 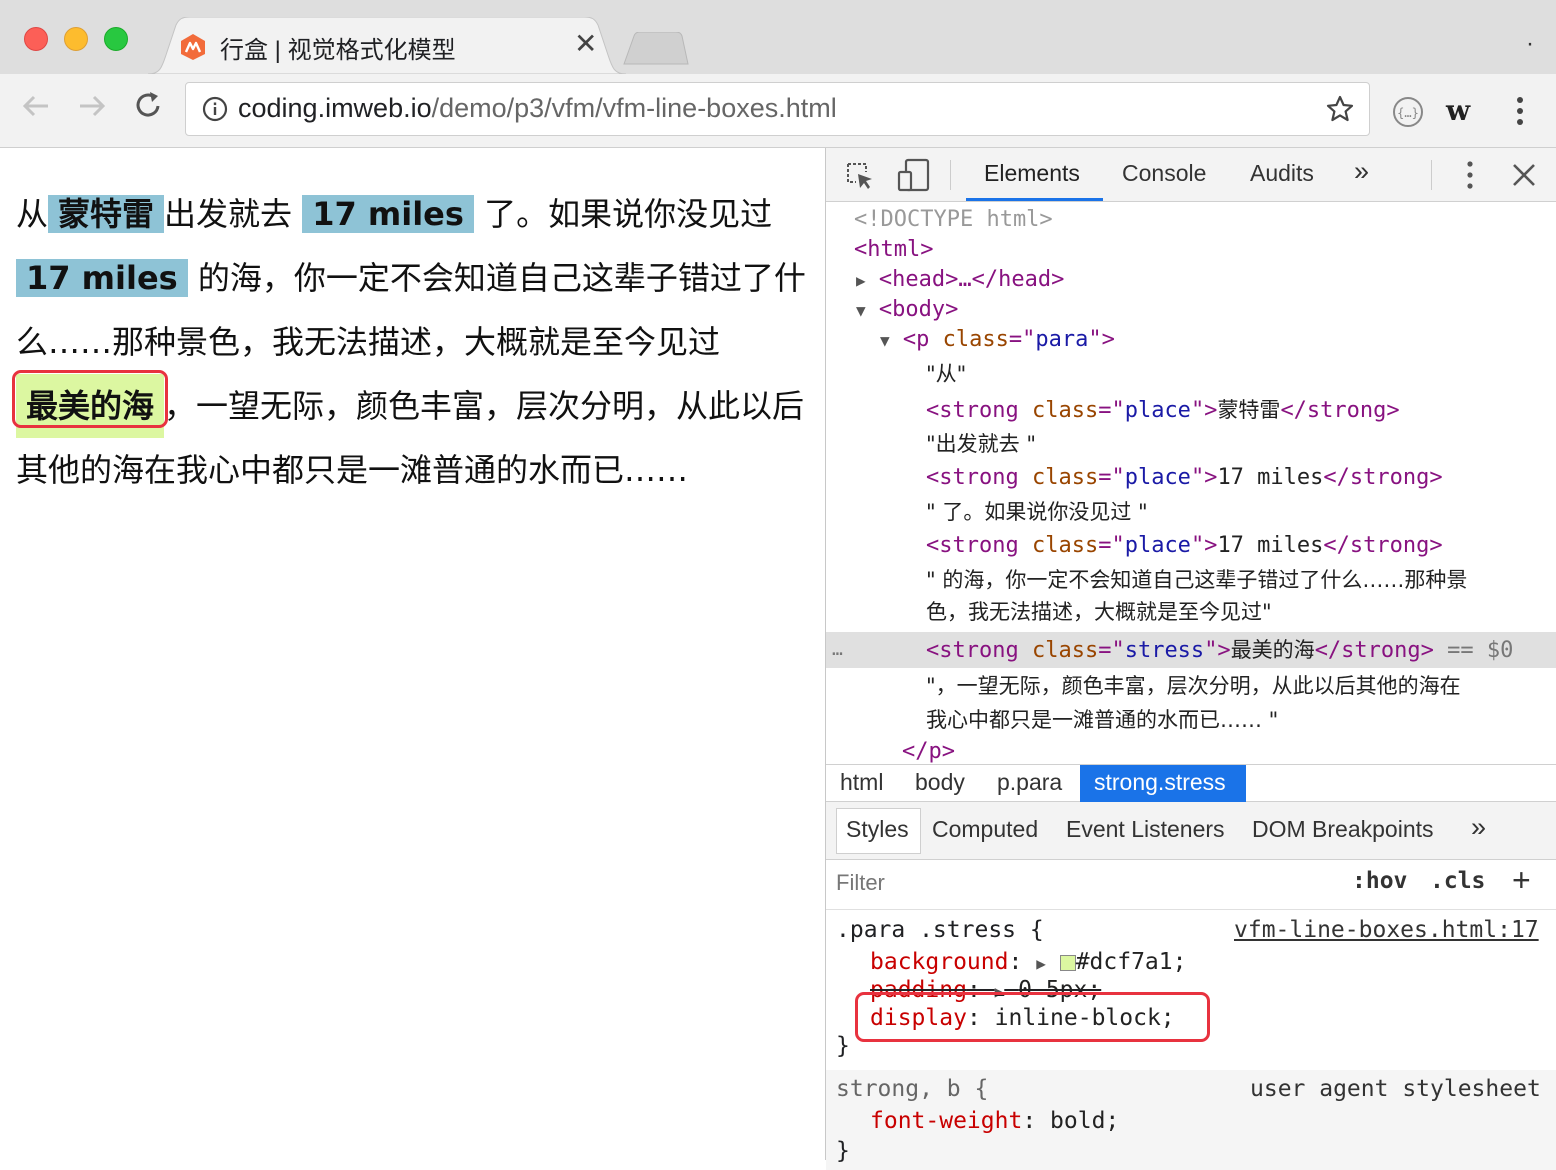 What do you see at coordinates (585, 43) in the screenshot?
I see `tab-close-icon: ✕` at bounding box center [585, 43].